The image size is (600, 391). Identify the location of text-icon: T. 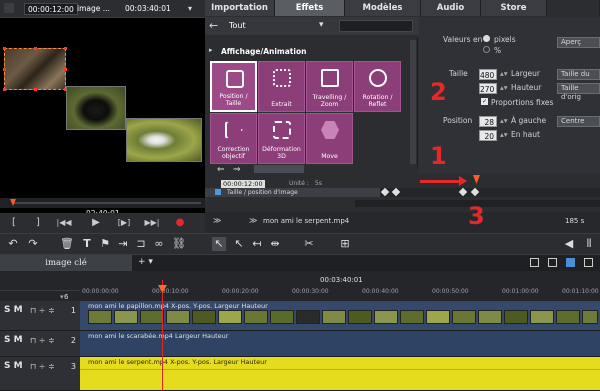
(87, 244).